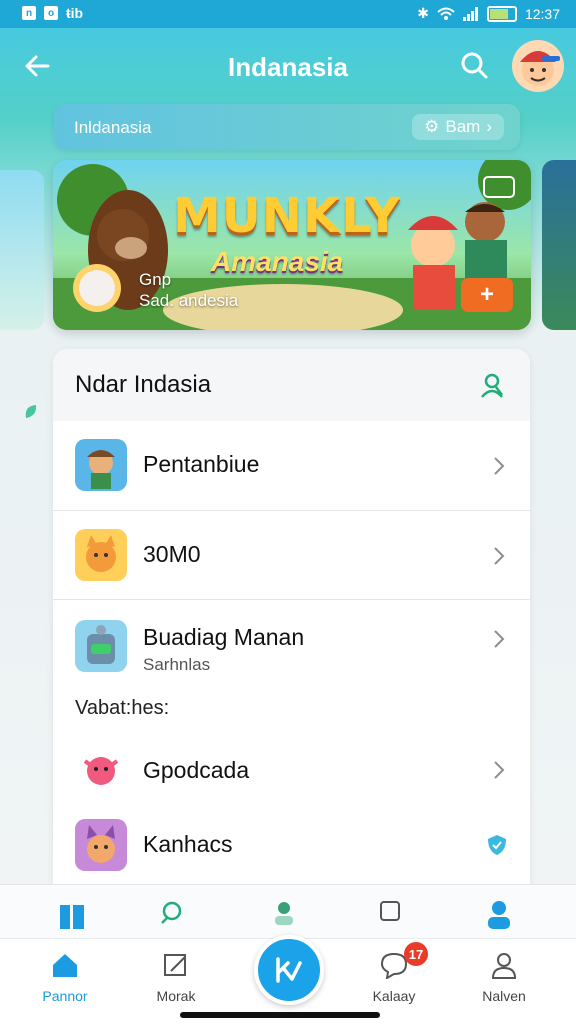 This screenshot has width=576, height=1025. What do you see at coordinates (29, 13) in the screenshot?
I see `app-notification-icon: n` at bounding box center [29, 13].